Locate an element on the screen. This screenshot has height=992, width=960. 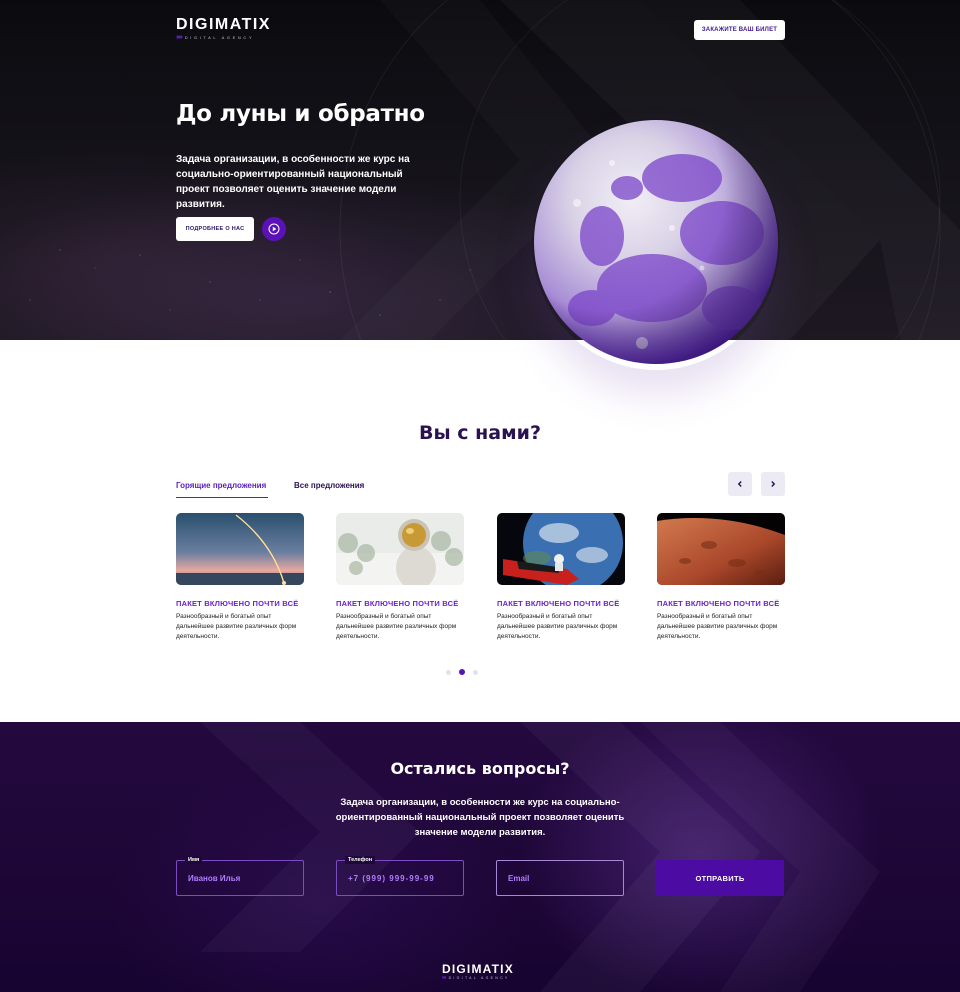
carousel-prev-button is located at coordinates (740, 484).